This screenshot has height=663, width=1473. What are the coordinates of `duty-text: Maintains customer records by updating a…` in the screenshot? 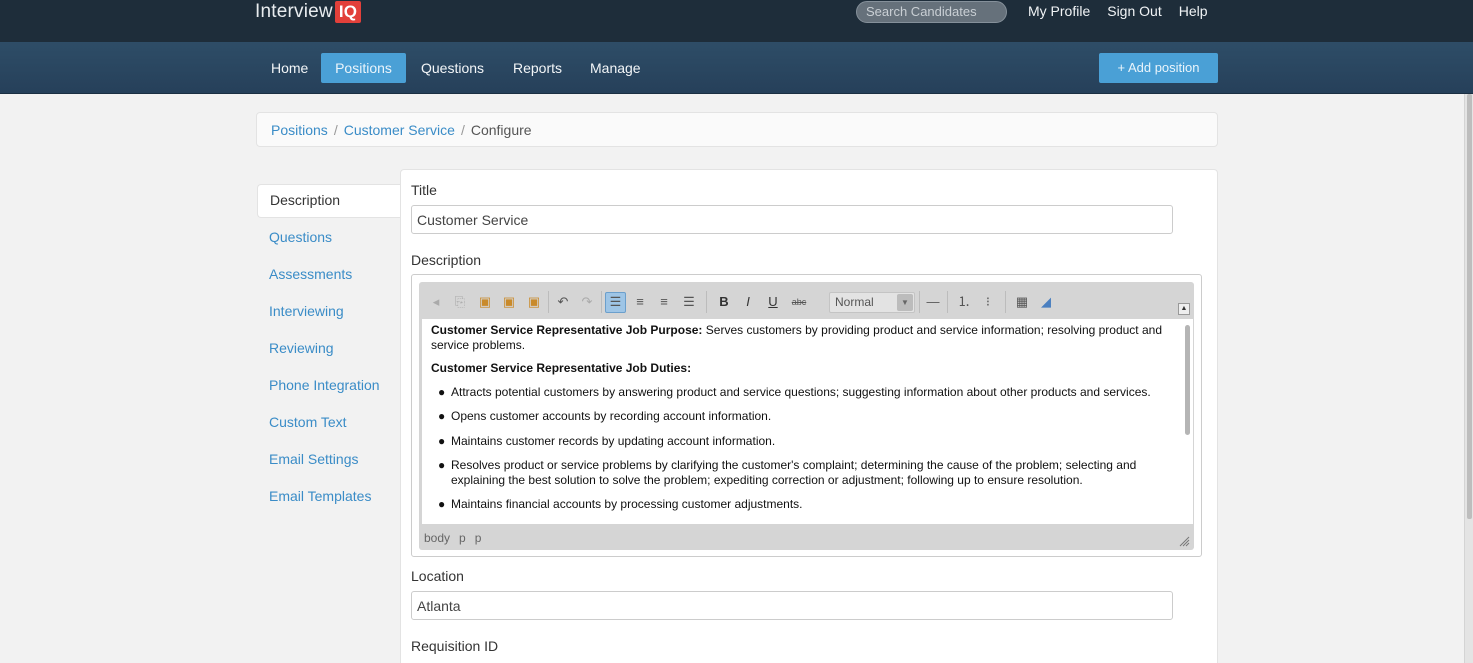 It's located at (613, 440).